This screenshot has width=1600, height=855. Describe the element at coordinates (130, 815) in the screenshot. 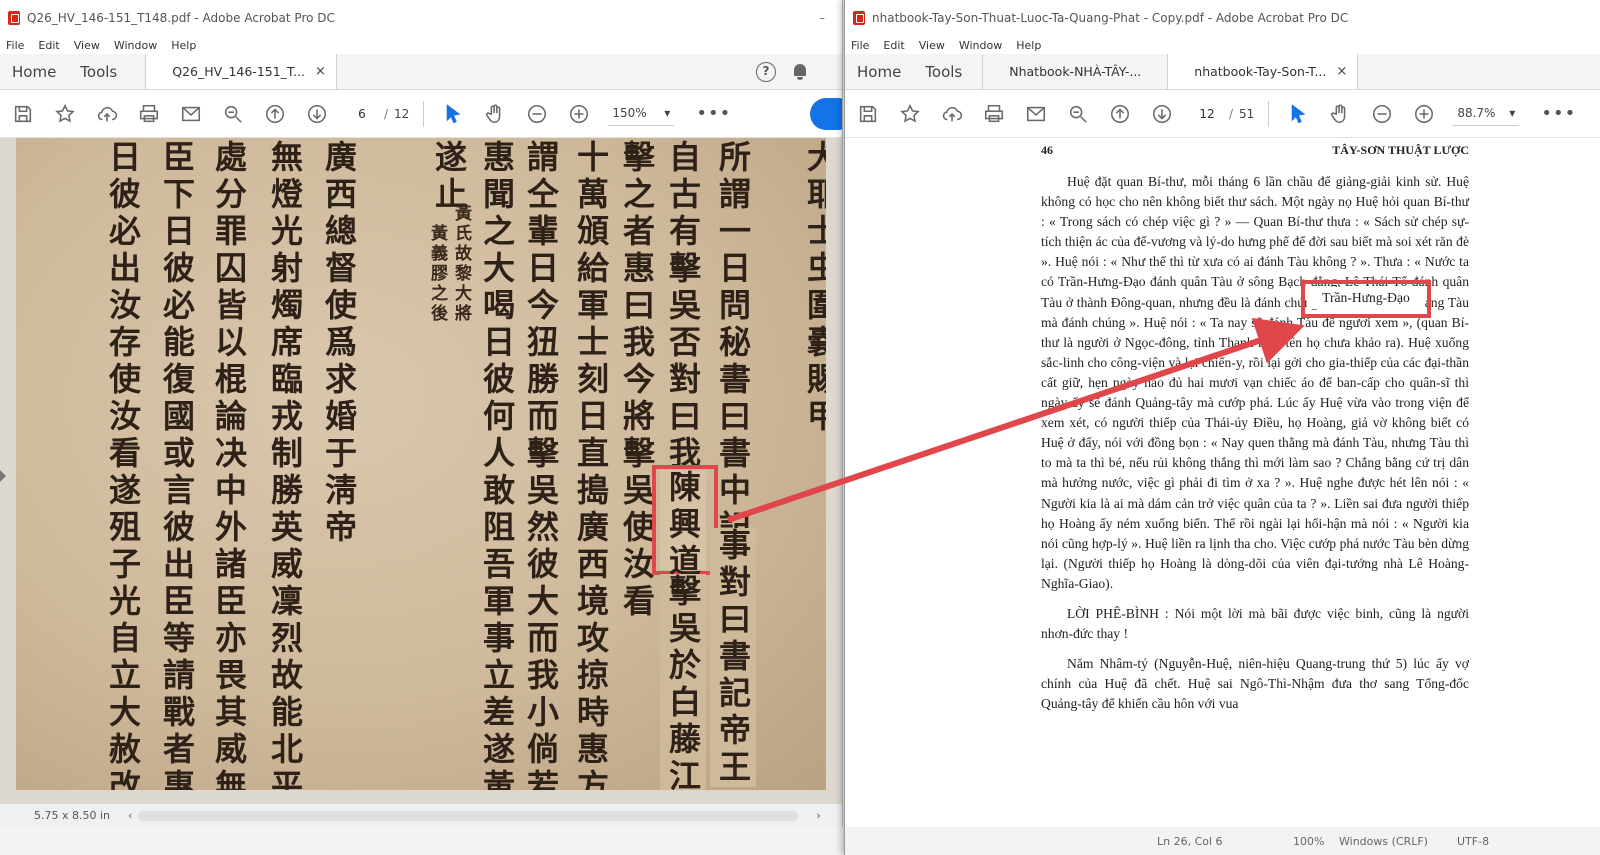

I see `scroll-left-arrow: ‹` at that location.